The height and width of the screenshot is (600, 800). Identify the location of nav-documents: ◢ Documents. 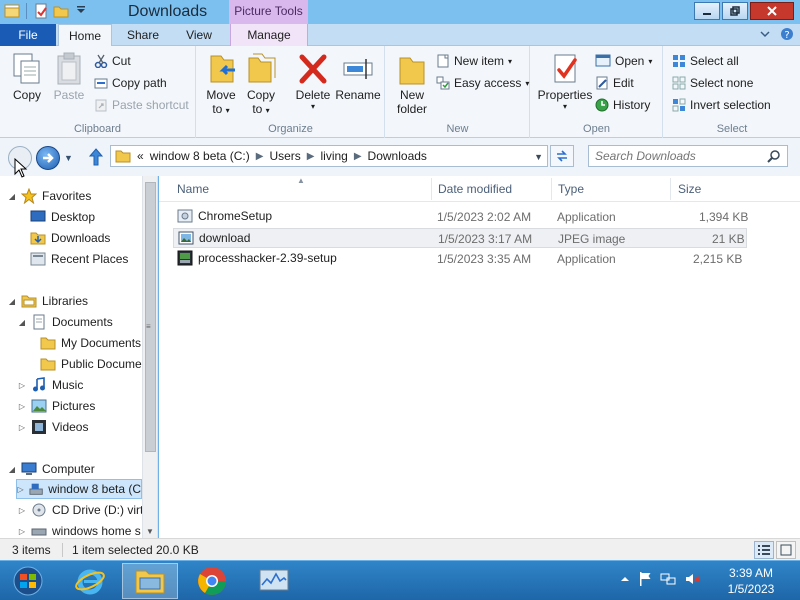
(65, 322).